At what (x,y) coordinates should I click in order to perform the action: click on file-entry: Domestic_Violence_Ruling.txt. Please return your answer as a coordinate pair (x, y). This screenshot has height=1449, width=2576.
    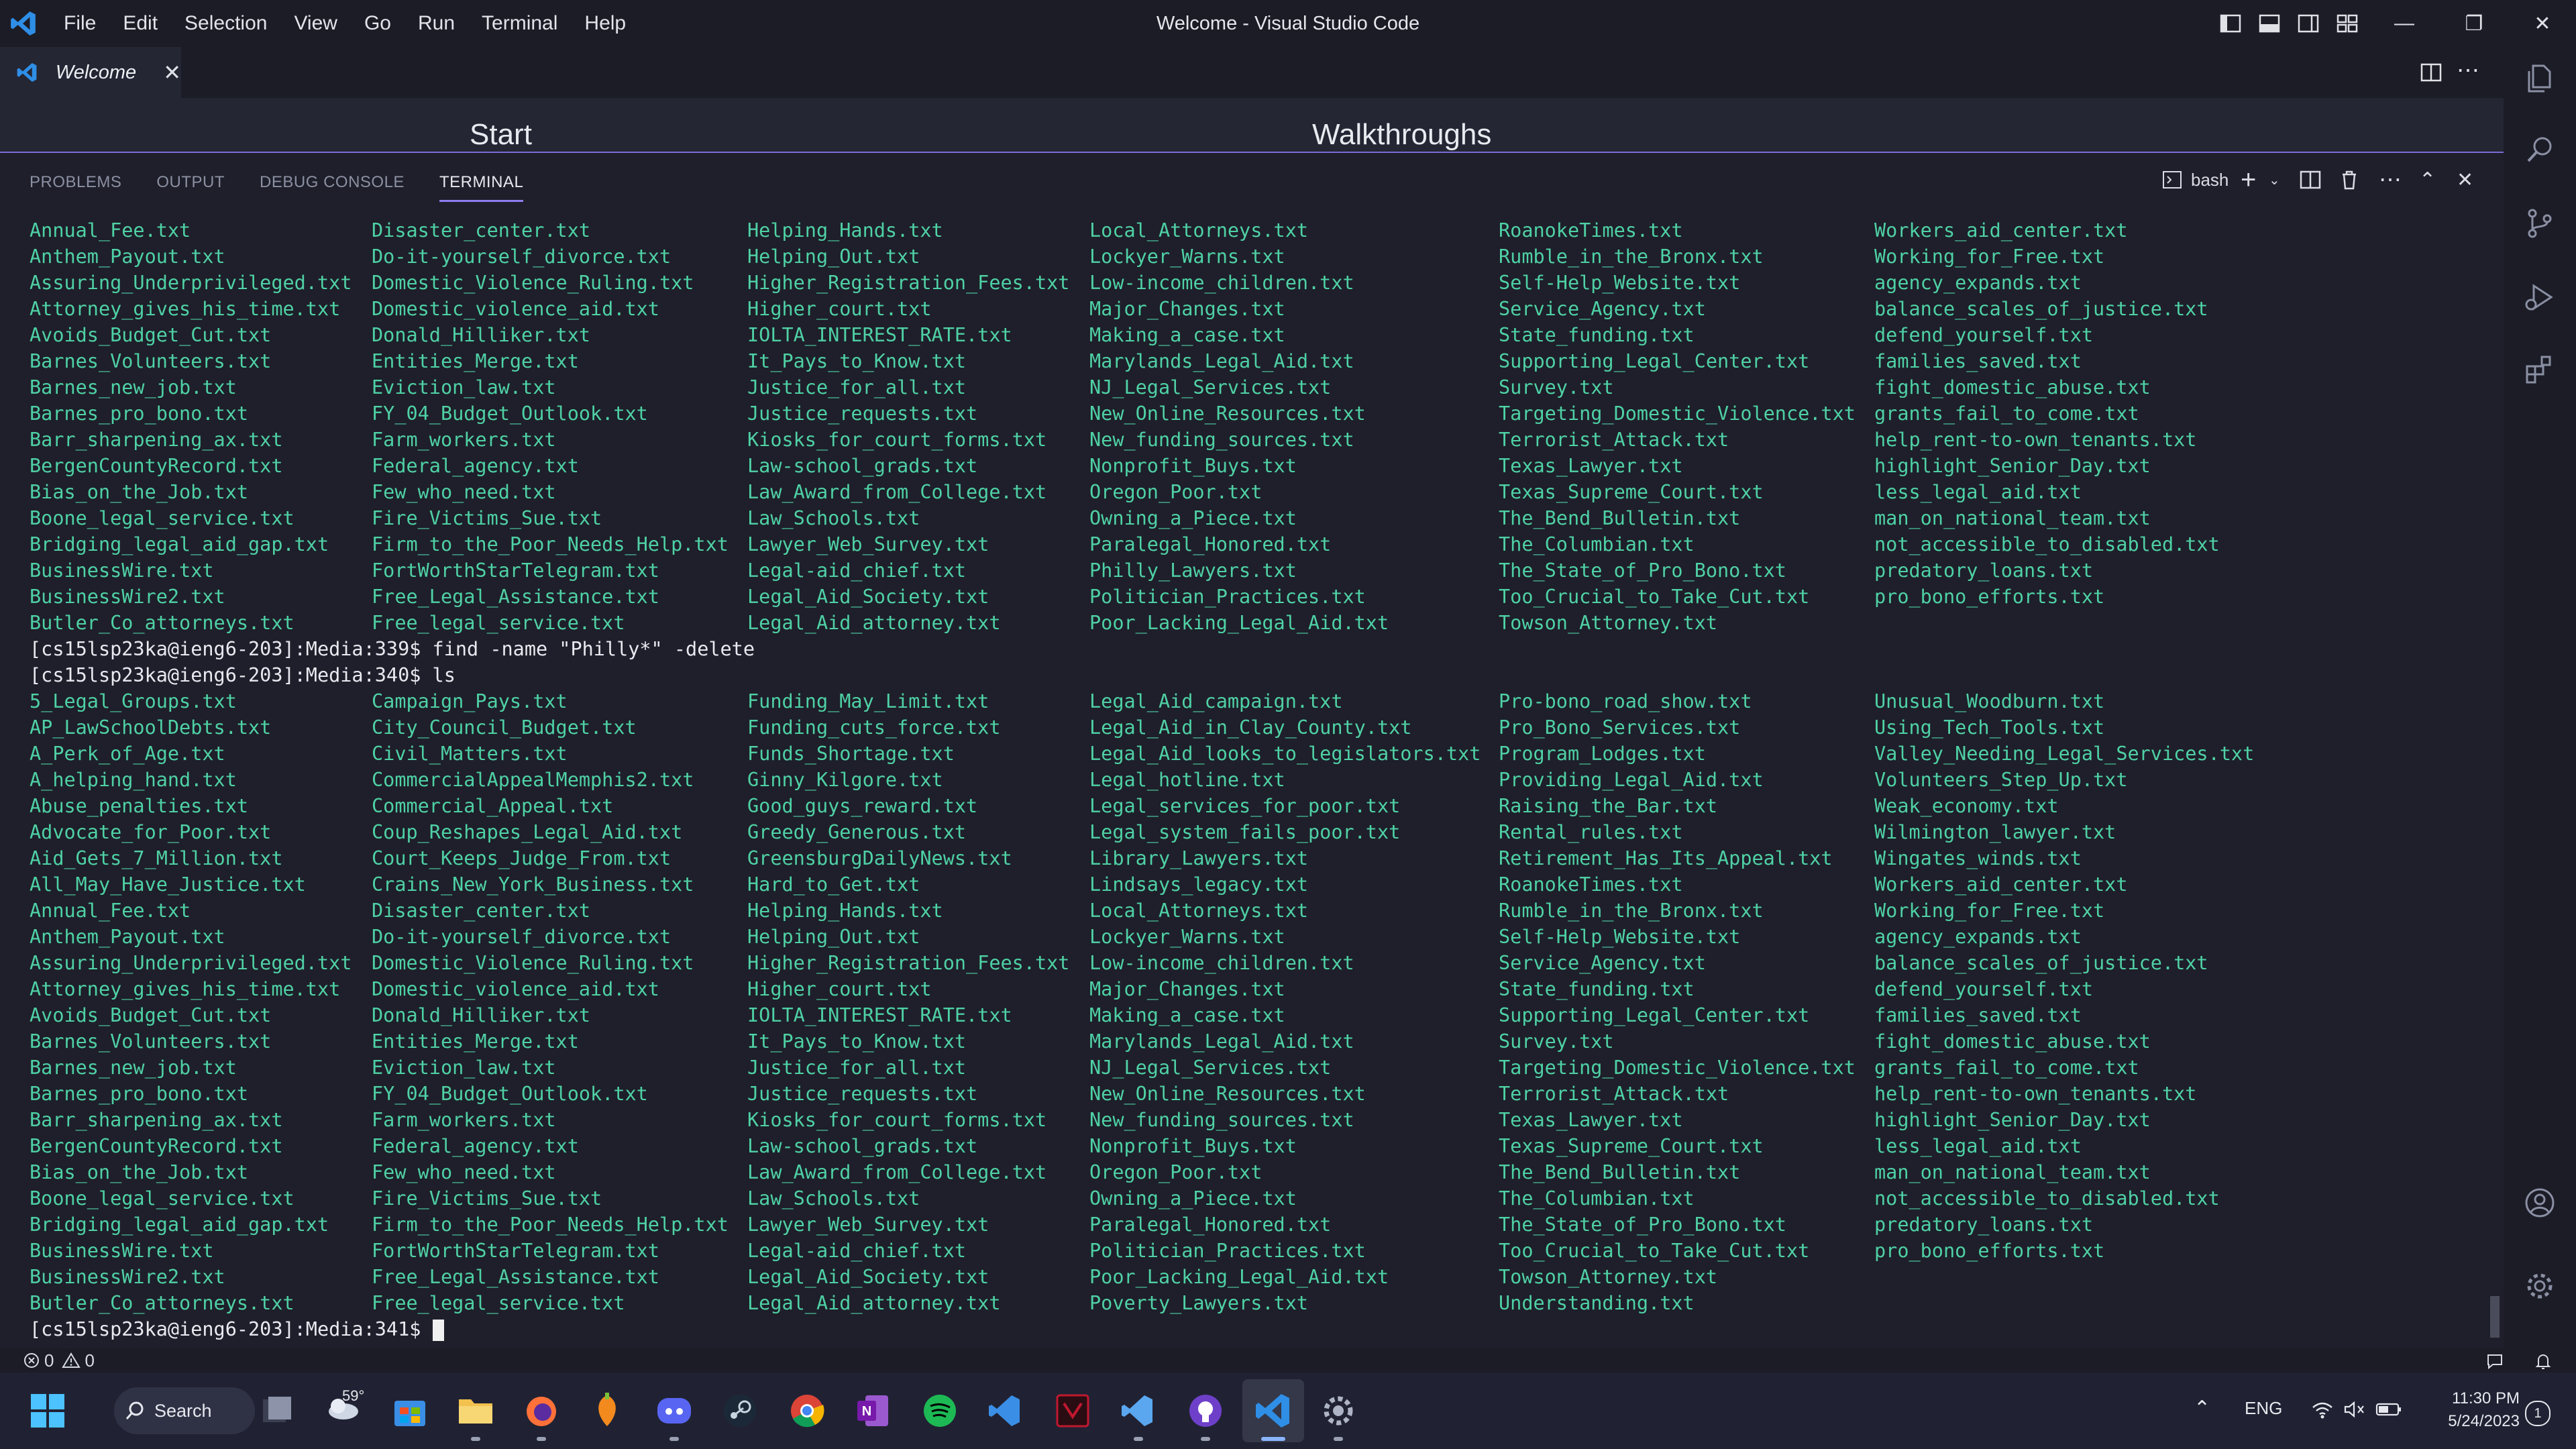
    Looking at the image, I should click on (533, 963).